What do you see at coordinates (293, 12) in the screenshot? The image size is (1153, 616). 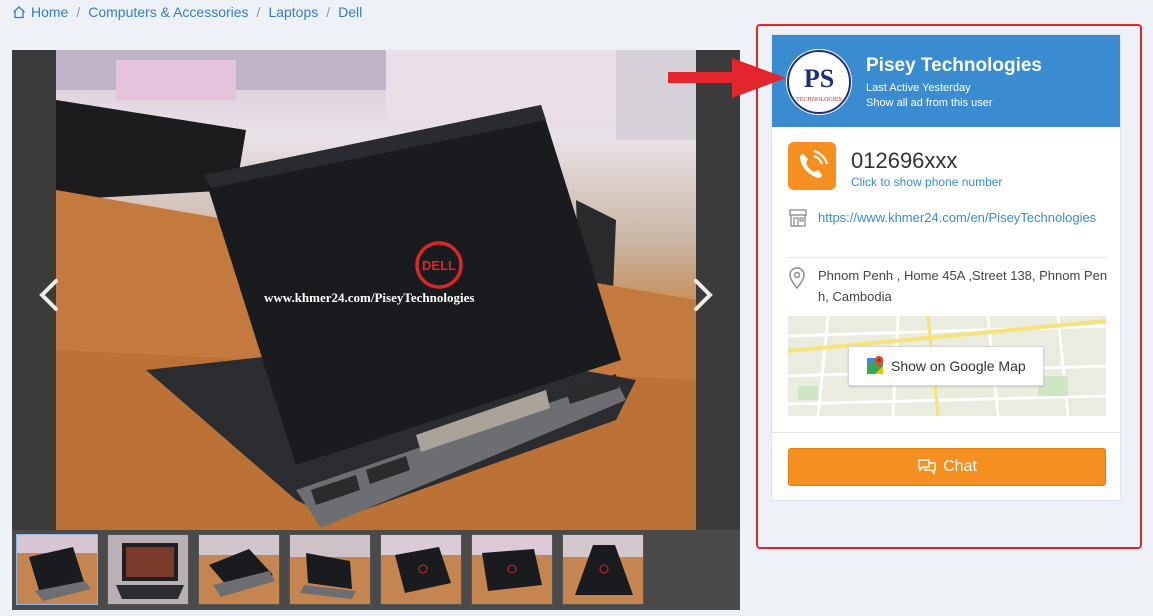 I see `breadcrumb-laptops: Laptops` at bounding box center [293, 12].